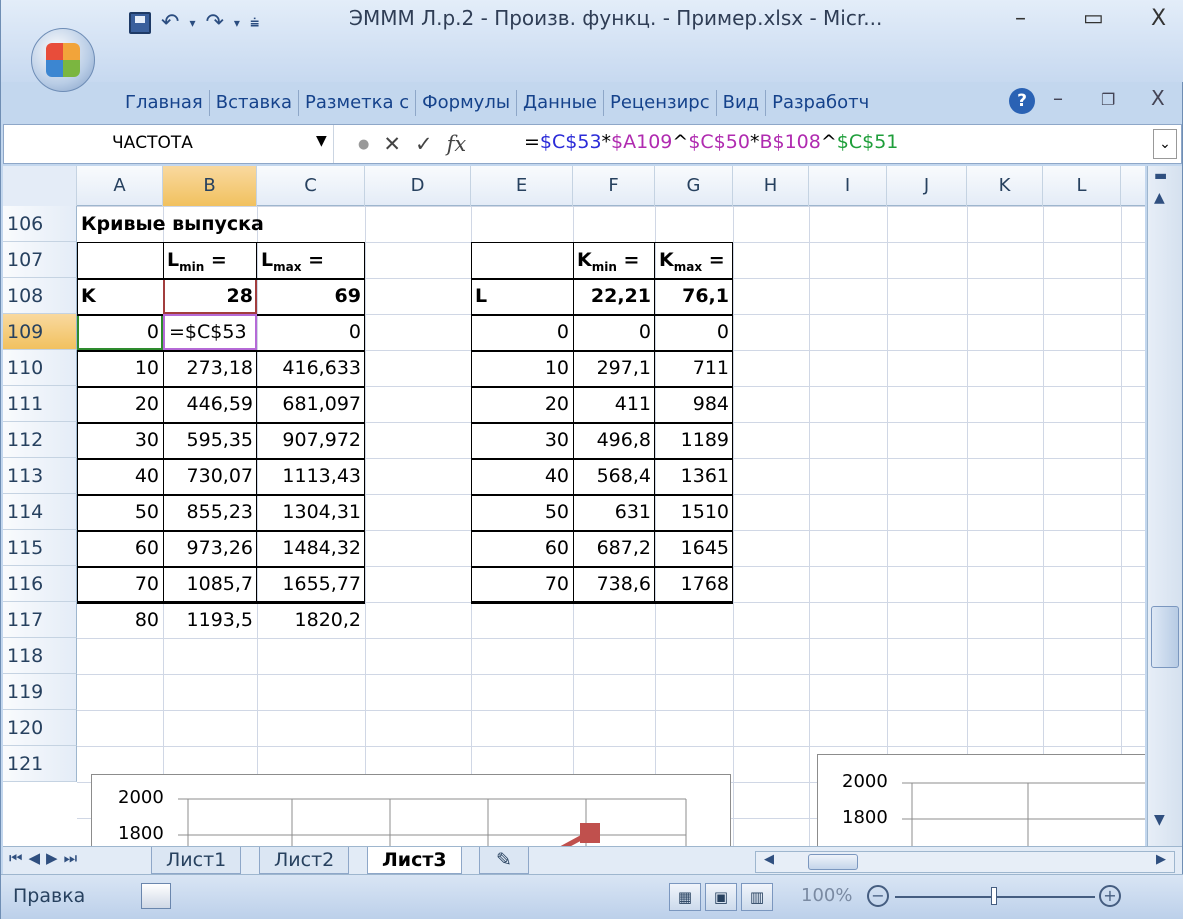 The width and height of the screenshot is (1183, 919). Describe the element at coordinates (1159, 198) in the screenshot. I see `scroll-up-icon: ▲` at that location.